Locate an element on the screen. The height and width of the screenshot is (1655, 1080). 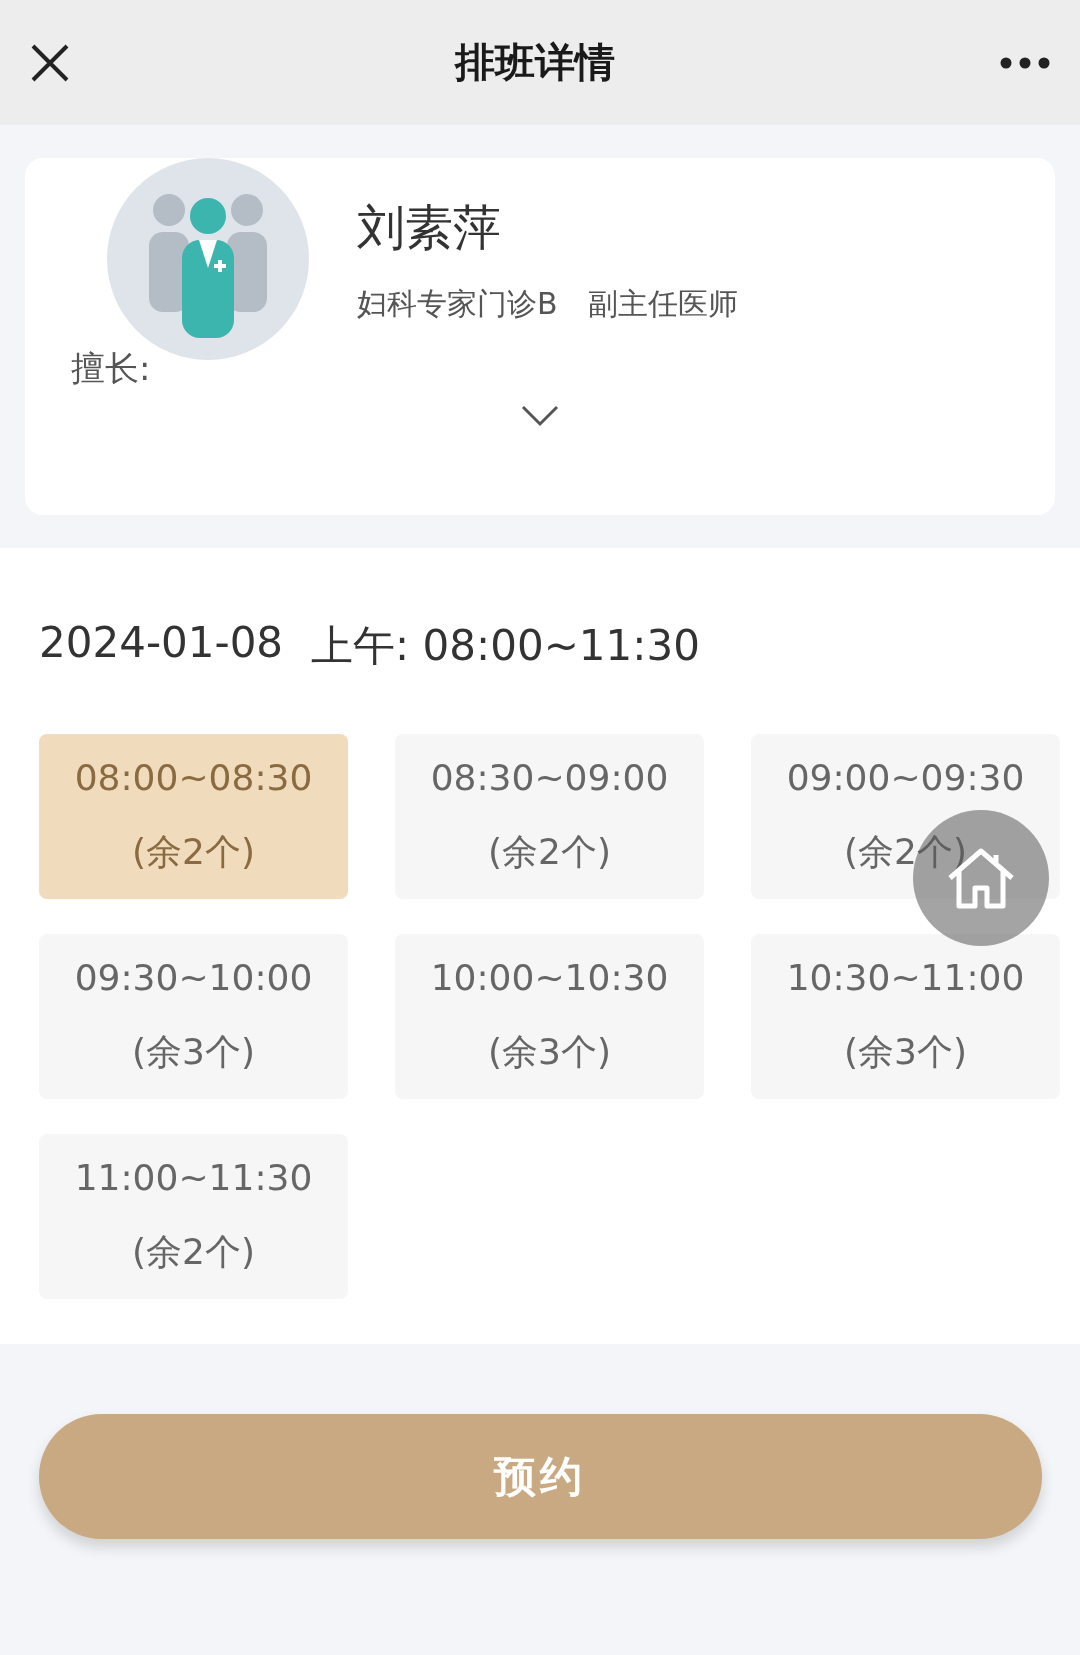
time-slot: 11:00~11:30 (余2个) is located at coordinates (193, 1216).